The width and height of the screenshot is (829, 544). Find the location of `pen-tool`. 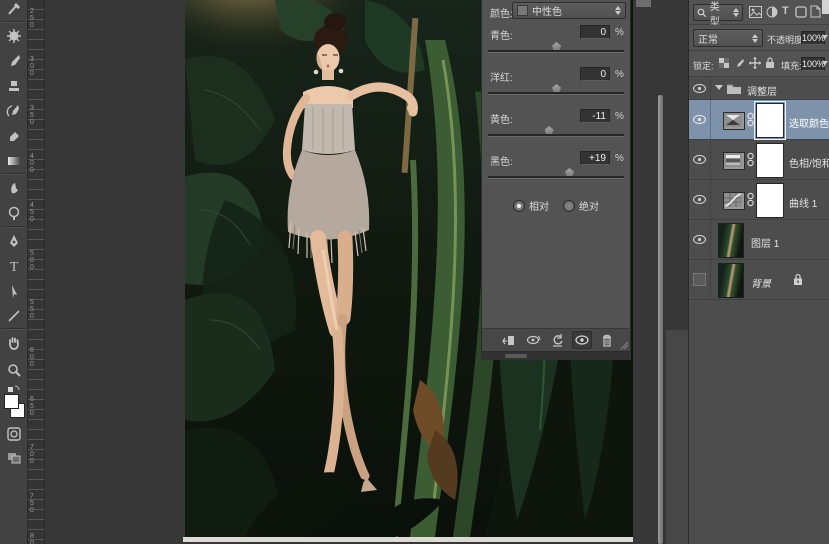

pen-tool is located at coordinates (13, 240).